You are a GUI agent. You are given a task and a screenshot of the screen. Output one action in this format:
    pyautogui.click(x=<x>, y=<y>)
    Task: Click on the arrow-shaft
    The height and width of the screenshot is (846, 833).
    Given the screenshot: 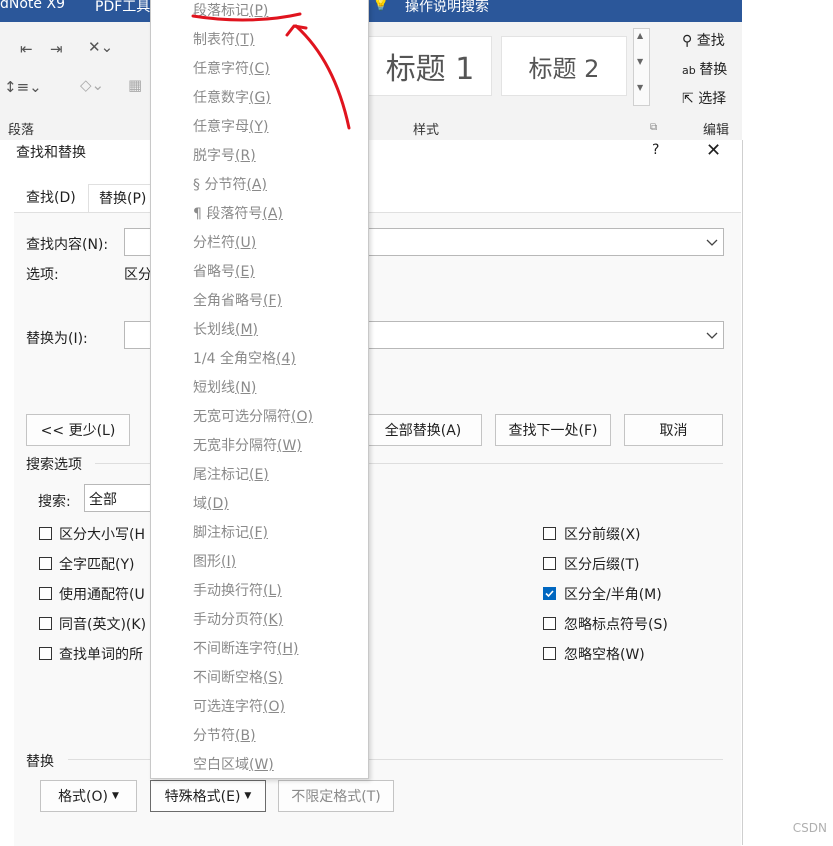 What is the action you would take?
    pyautogui.click(x=322, y=77)
    